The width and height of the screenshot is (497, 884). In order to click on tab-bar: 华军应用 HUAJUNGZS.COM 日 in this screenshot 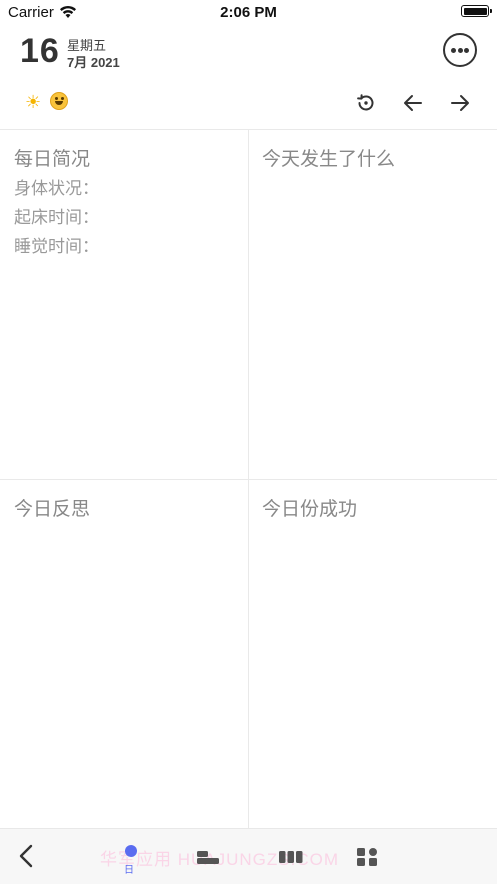, I will do `click(248, 856)`.